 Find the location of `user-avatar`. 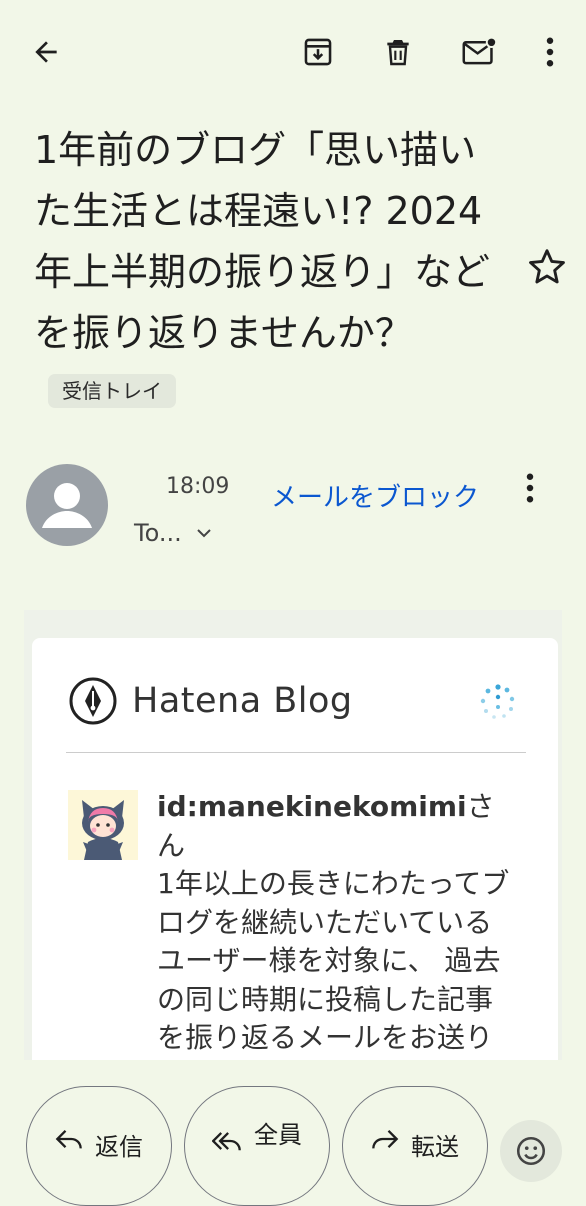

user-avatar is located at coordinates (103, 825).